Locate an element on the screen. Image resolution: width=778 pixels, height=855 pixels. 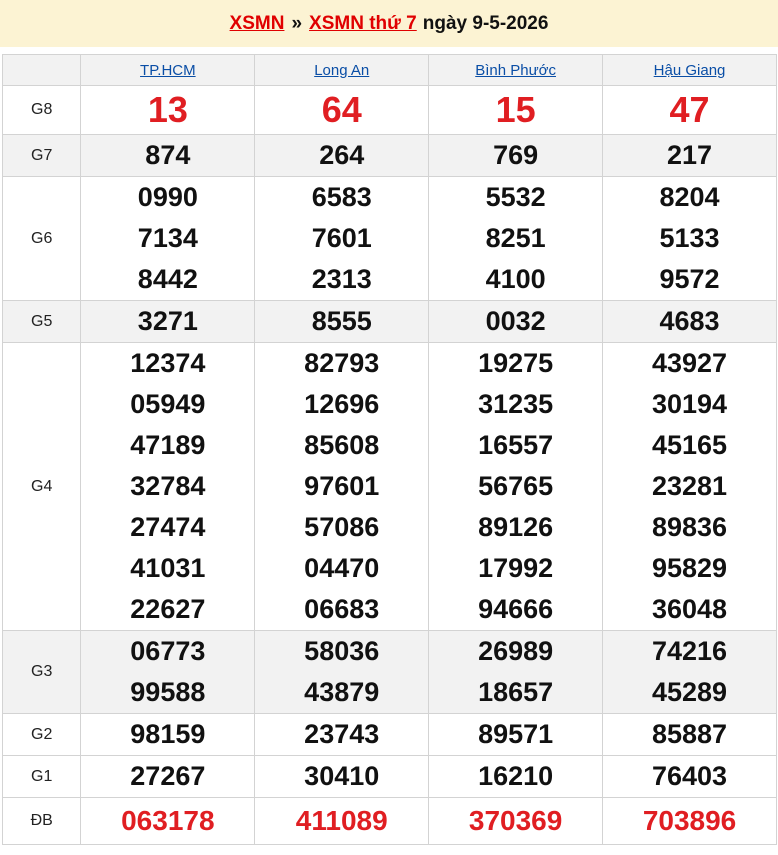
prize-number: 85608 is located at coordinates (342, 445).